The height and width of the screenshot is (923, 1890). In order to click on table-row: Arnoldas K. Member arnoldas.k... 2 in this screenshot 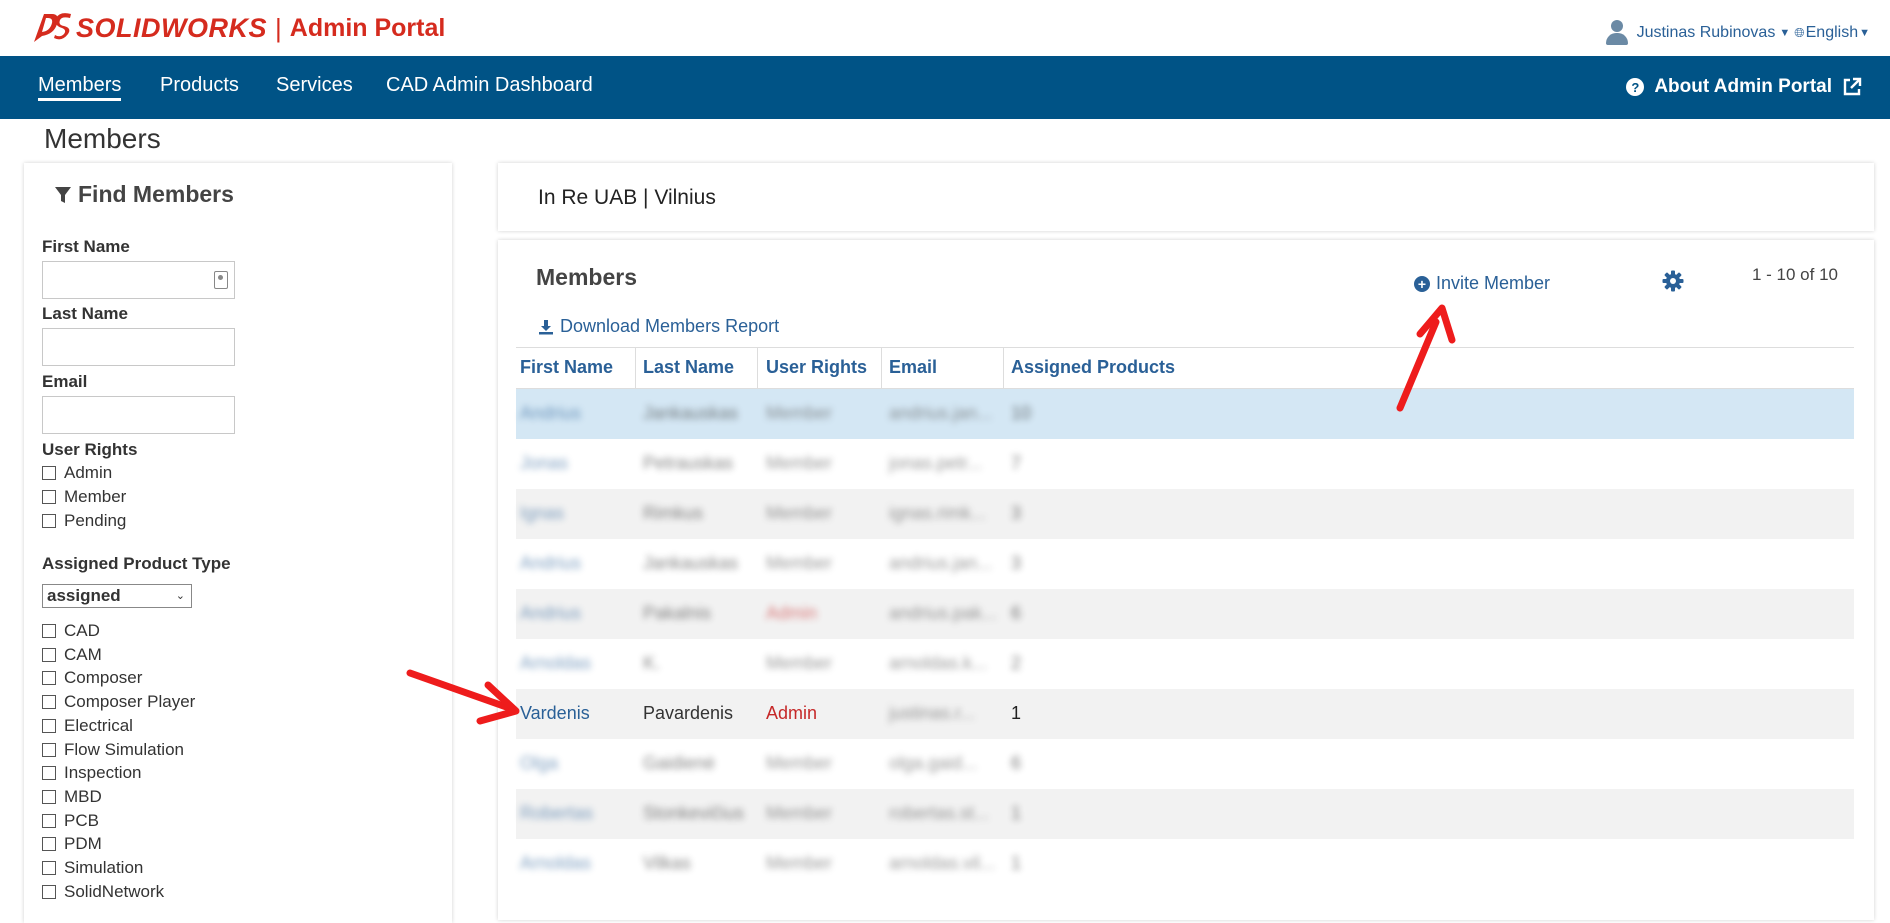, I will do `click(1185, 664)`.